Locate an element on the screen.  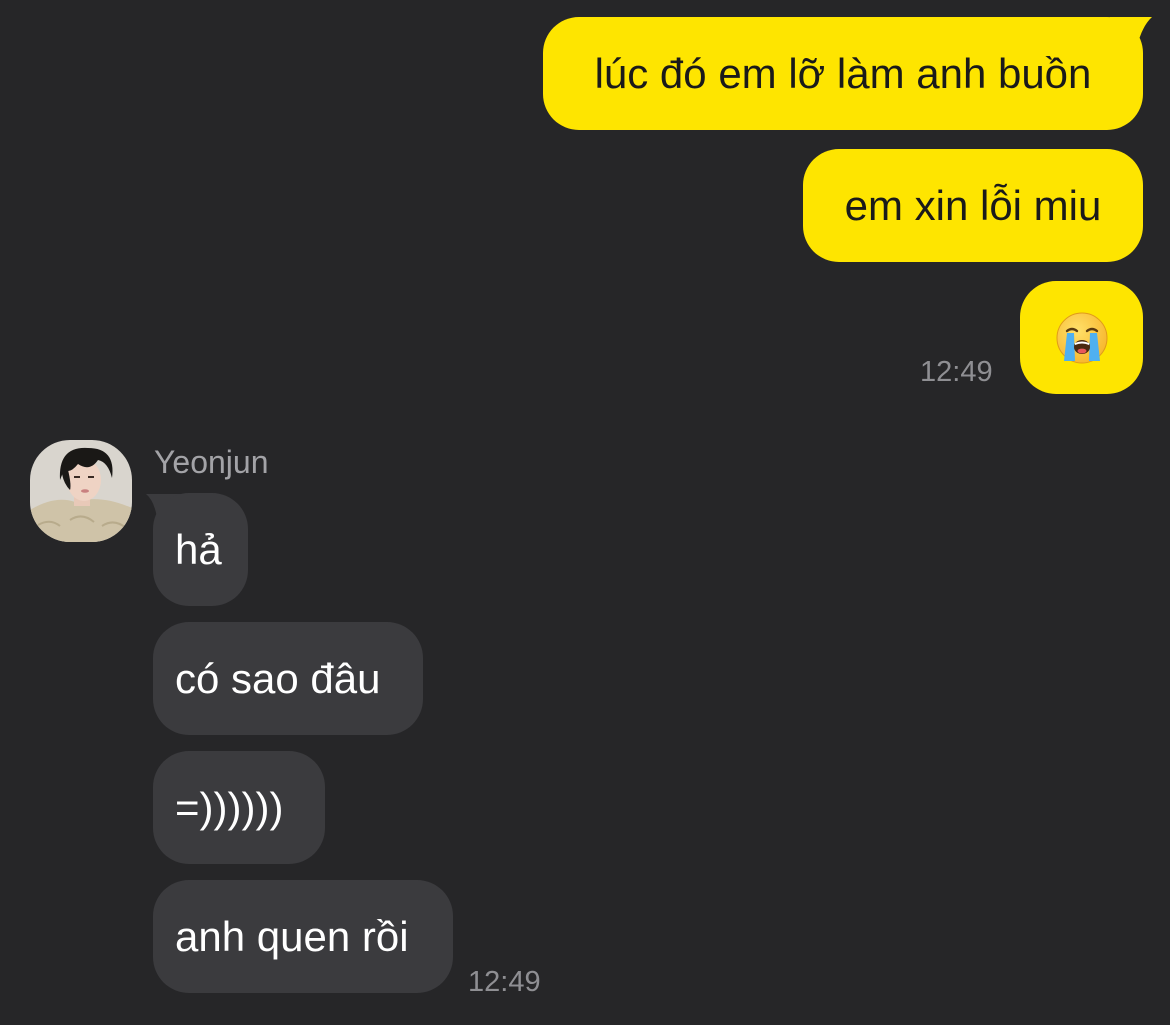
profile-photo-avatar is located at coordinates (81, 491).